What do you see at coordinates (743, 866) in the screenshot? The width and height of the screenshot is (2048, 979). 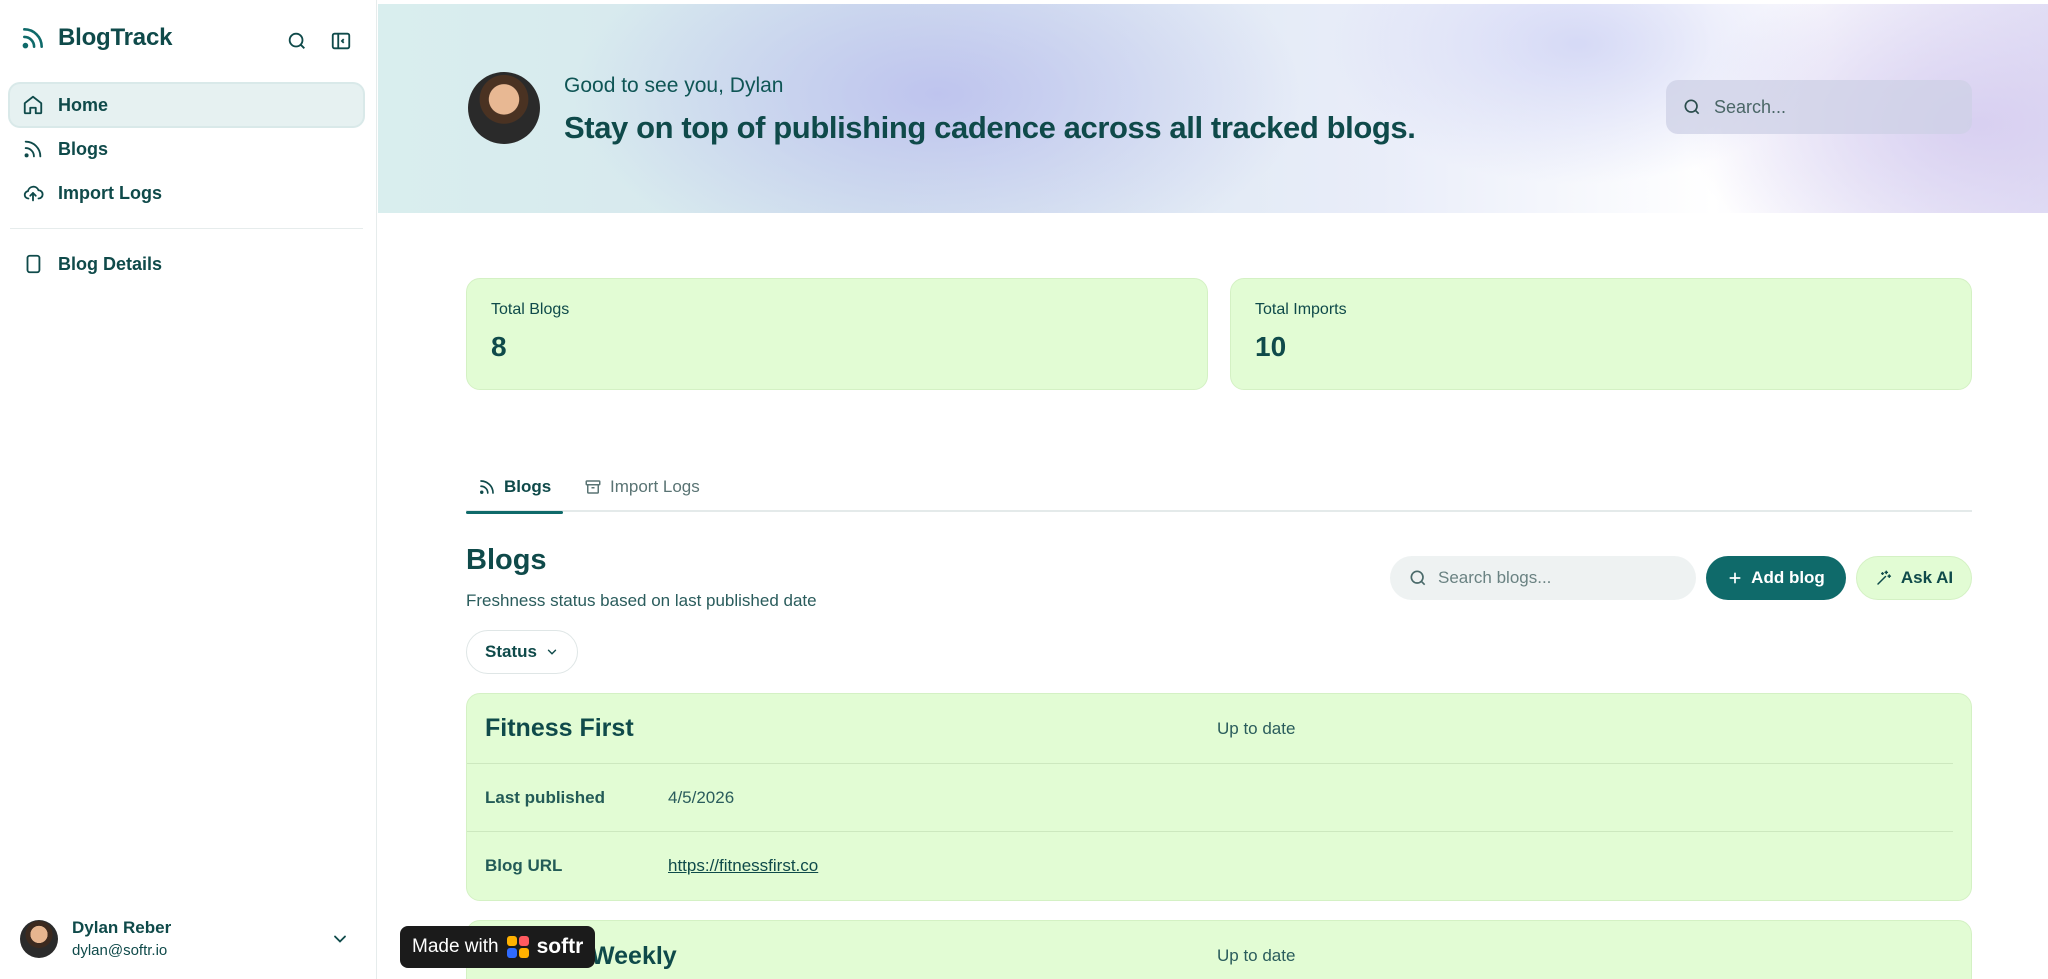 I see `blog-url-link: https://fitnessfirst.co` at bounding box center [743, 866].